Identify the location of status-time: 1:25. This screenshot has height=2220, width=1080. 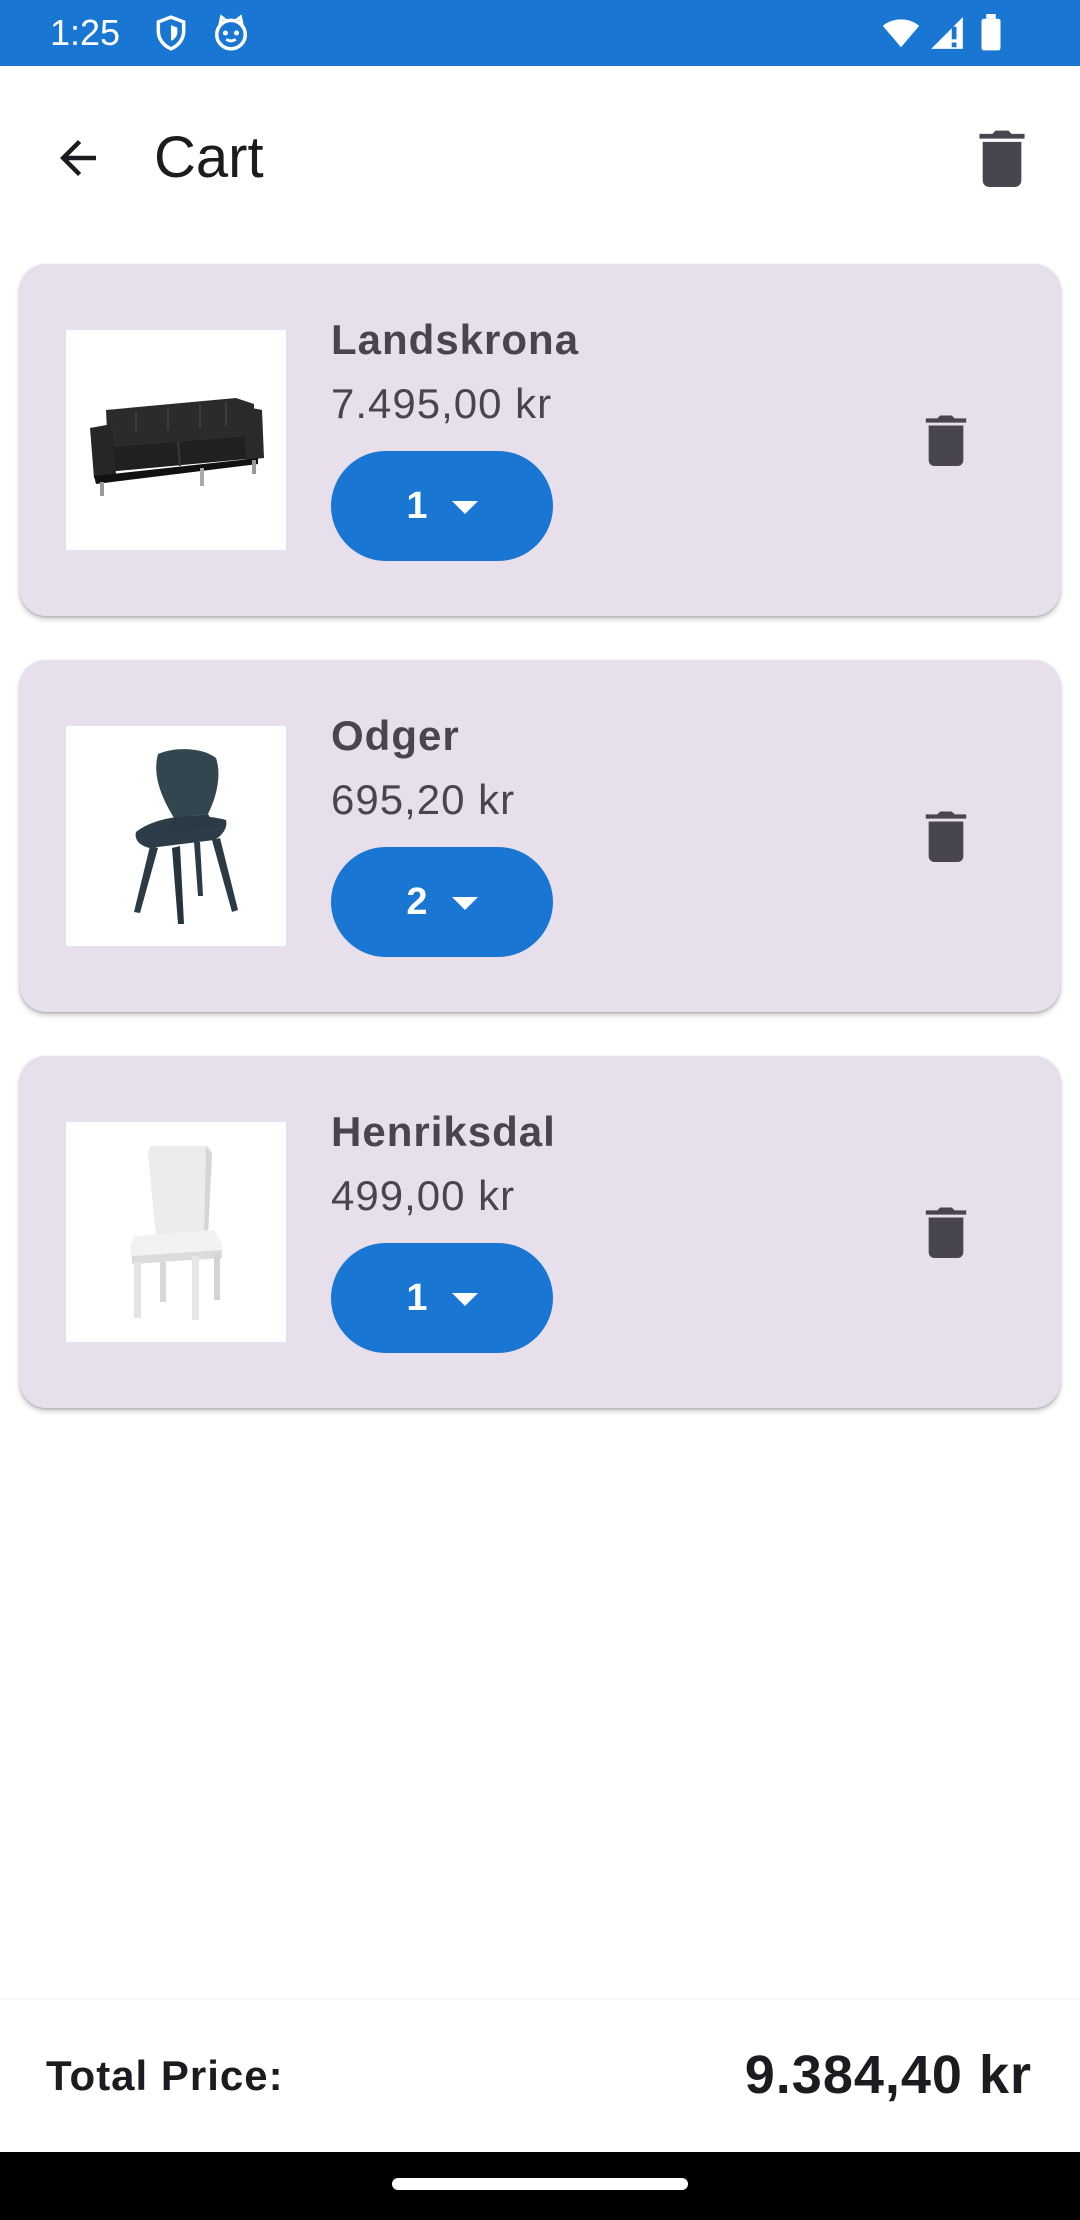
(85, 32).